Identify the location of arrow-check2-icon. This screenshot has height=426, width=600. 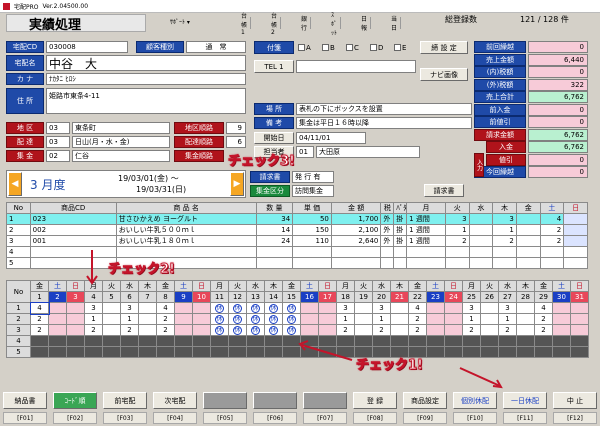
(92, 267).